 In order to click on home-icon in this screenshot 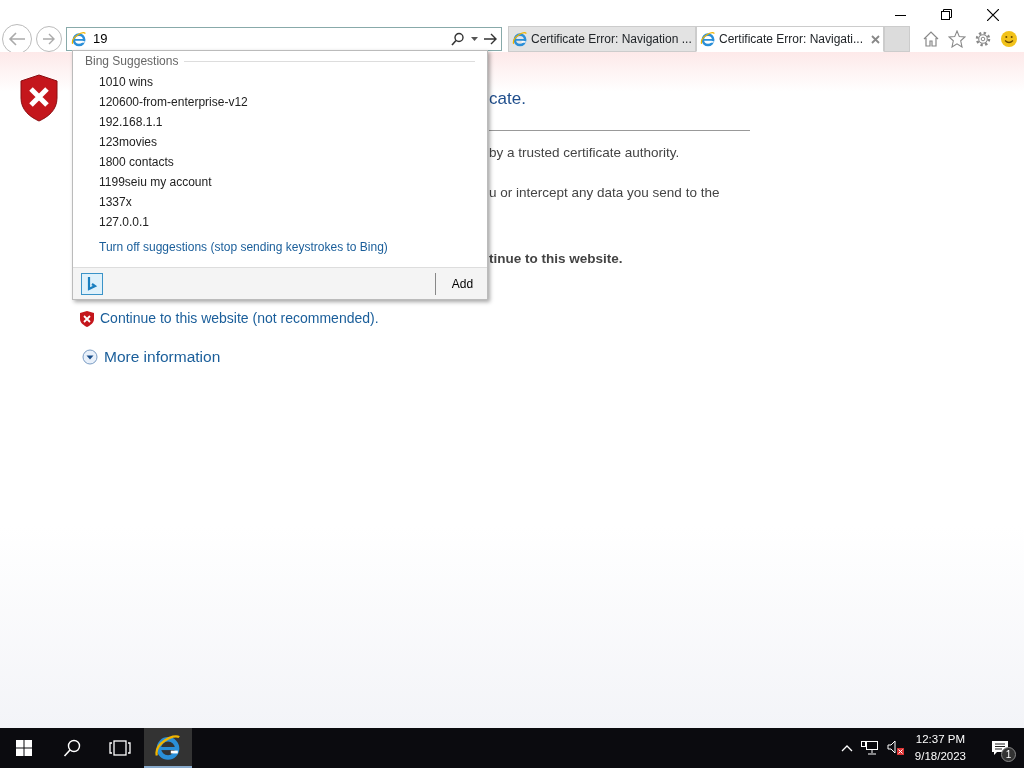, I will do `click(931, 39)`.